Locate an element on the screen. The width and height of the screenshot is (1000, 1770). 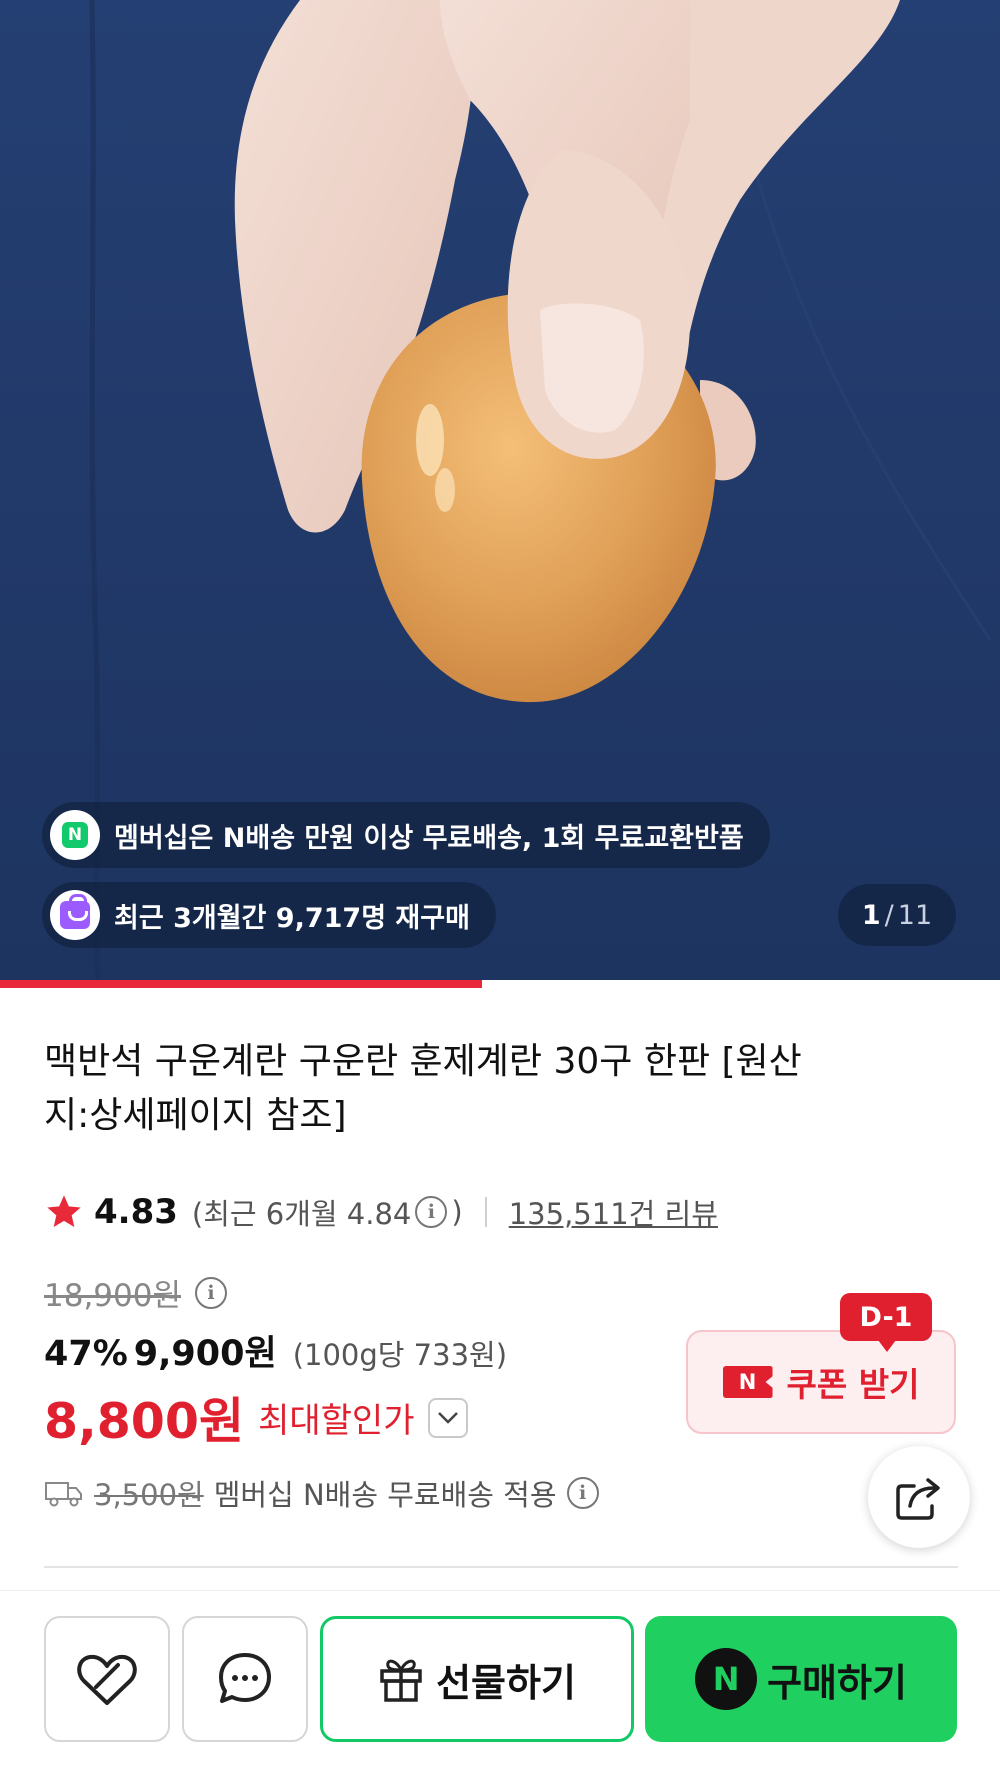
shipping-row: 3,500원 멤버십 N배송 무료배송 적용 i is located at coordinates (321, 1493).